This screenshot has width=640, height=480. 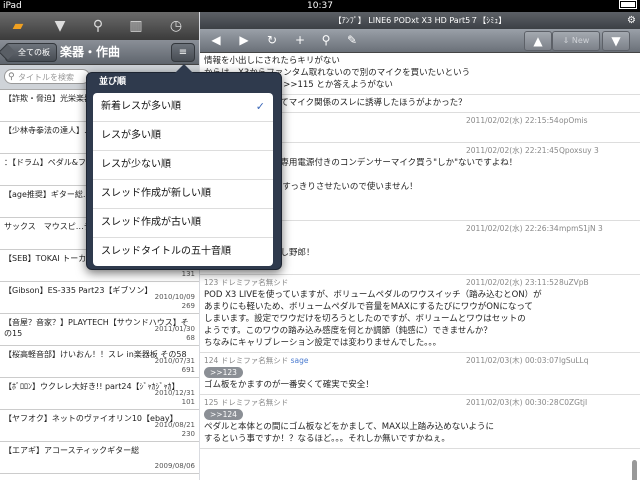 What do you see at coordinates (211, 282) in the screenshot?
I see `post-number: 123` at bounding box center [211, 282].